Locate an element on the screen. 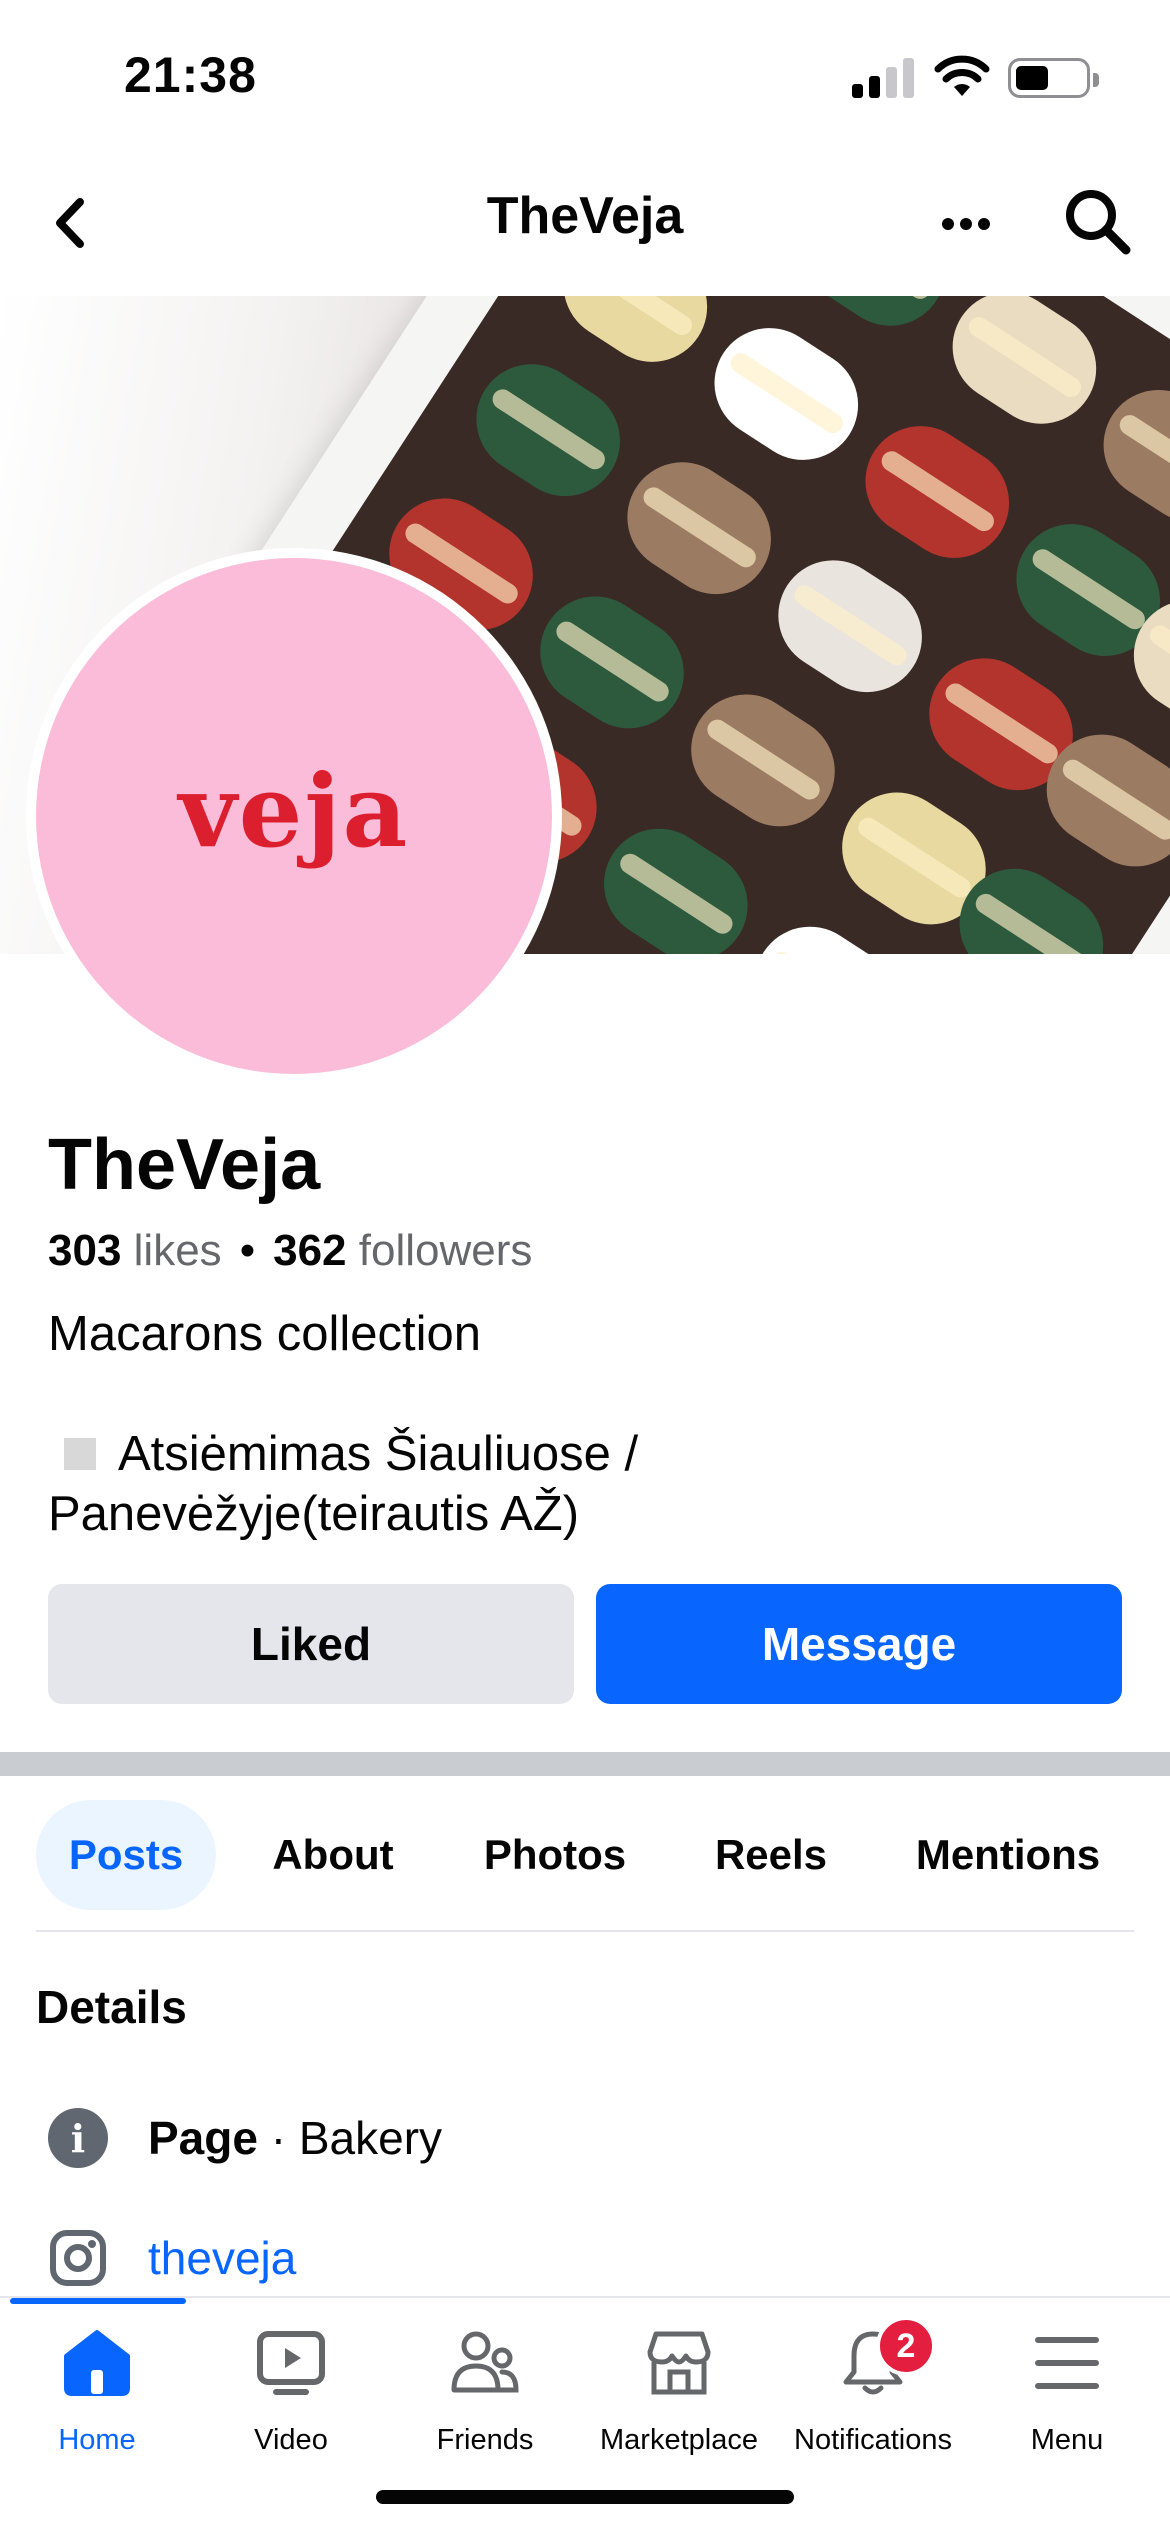 This screenshot has width=1170, height=2532. likes-label: likes is located at coordinates (177, 1250).